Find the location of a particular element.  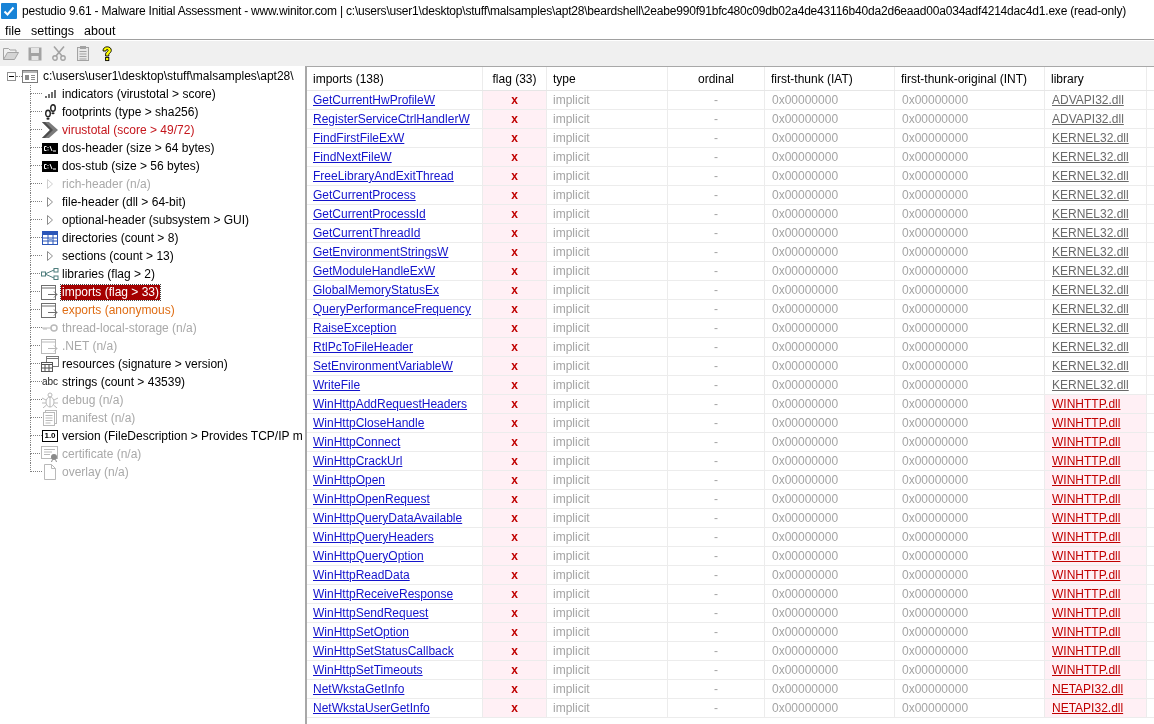

tree-root: c:\users\user1\desktop\stuff\malsamples\apt28\ is located at coordinates (168, 76).